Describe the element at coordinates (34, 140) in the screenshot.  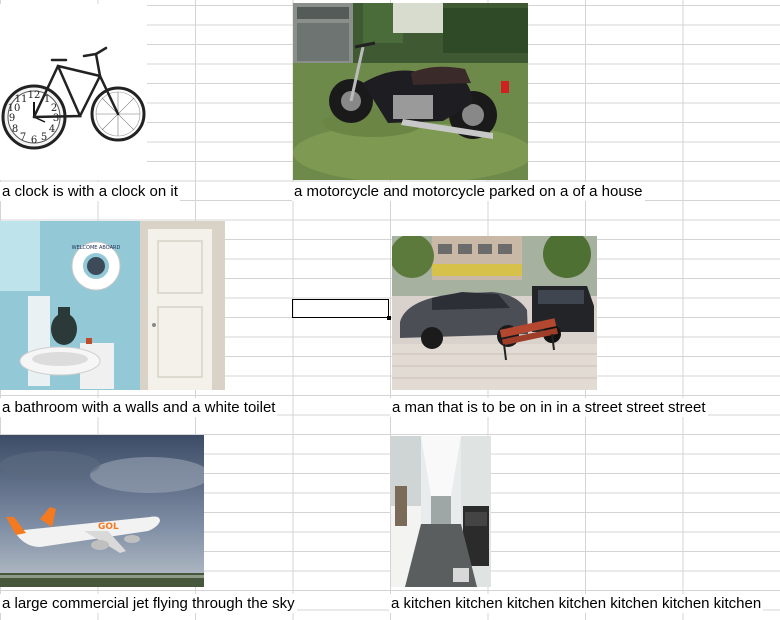
I see `svg-text: 6` at that location.